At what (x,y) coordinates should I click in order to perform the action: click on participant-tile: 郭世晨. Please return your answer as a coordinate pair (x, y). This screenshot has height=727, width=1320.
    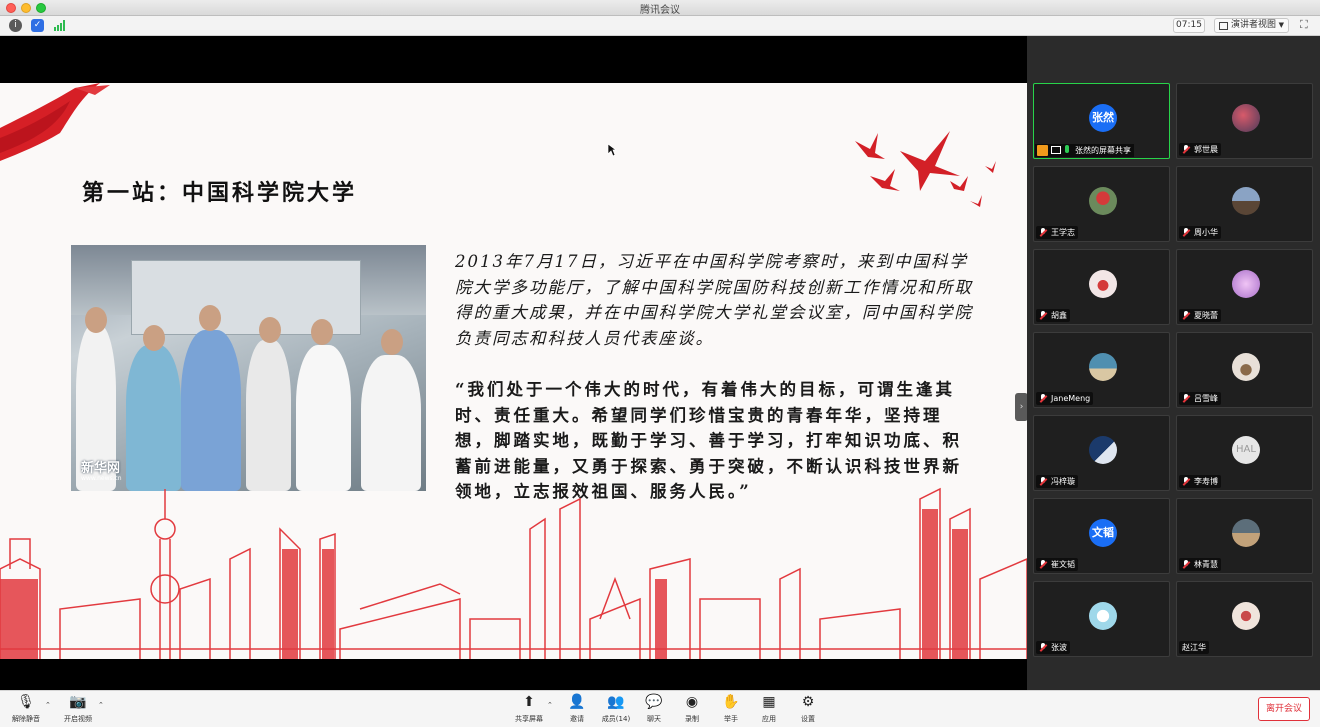
    Looking at the image, I should click on (1244, 121).